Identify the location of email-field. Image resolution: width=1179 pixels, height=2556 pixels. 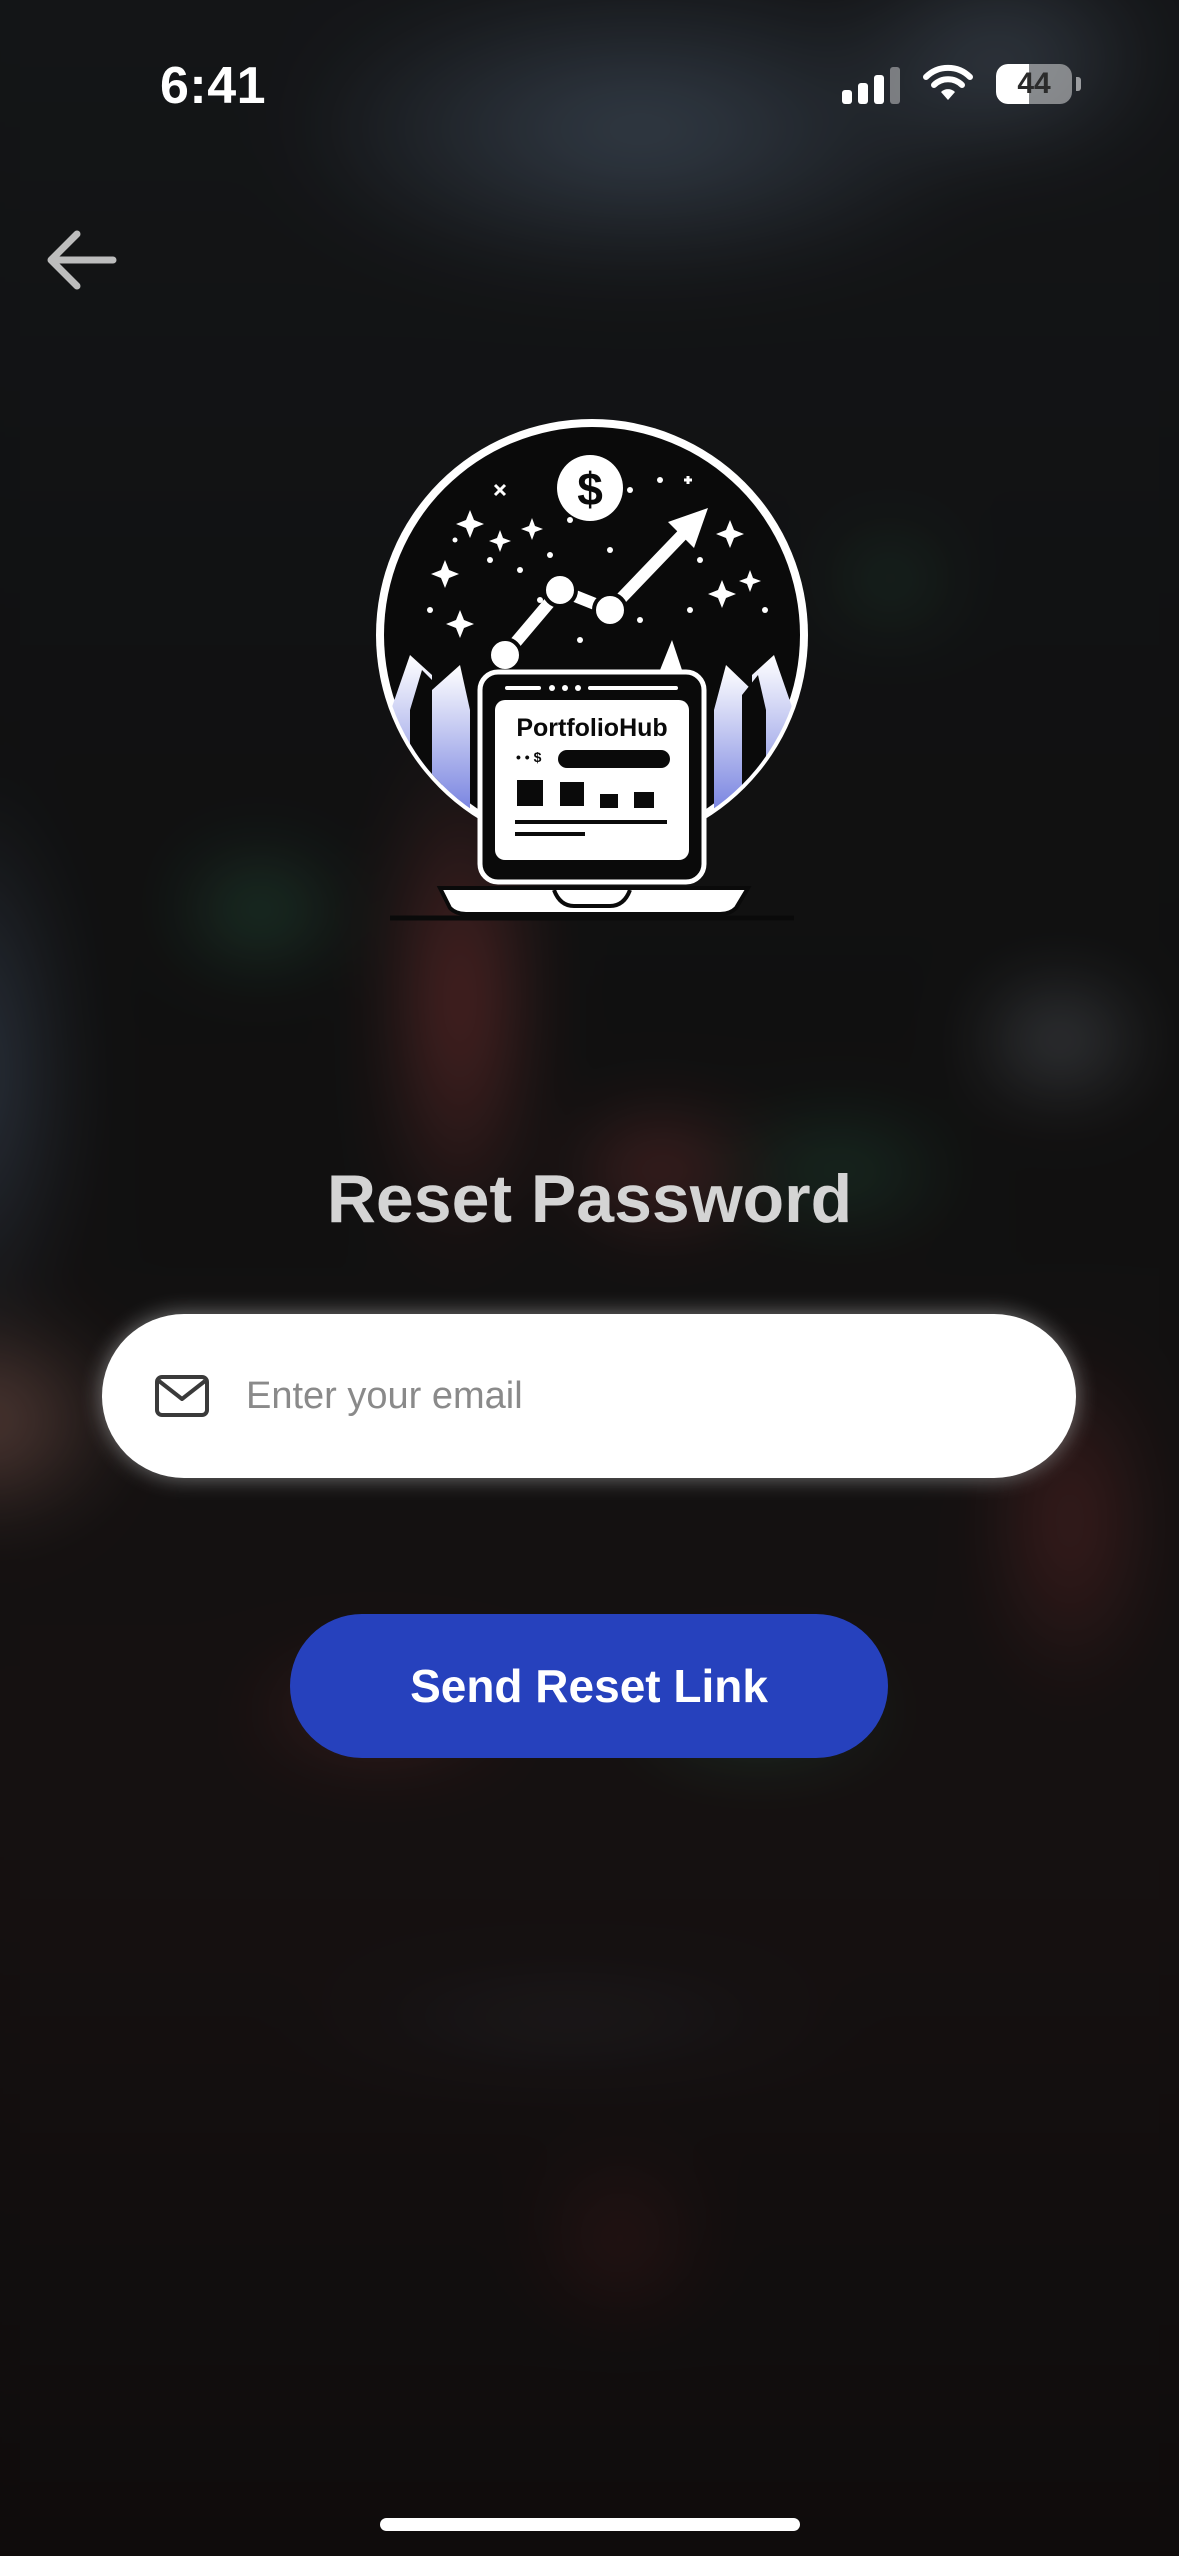
(589, 1396).